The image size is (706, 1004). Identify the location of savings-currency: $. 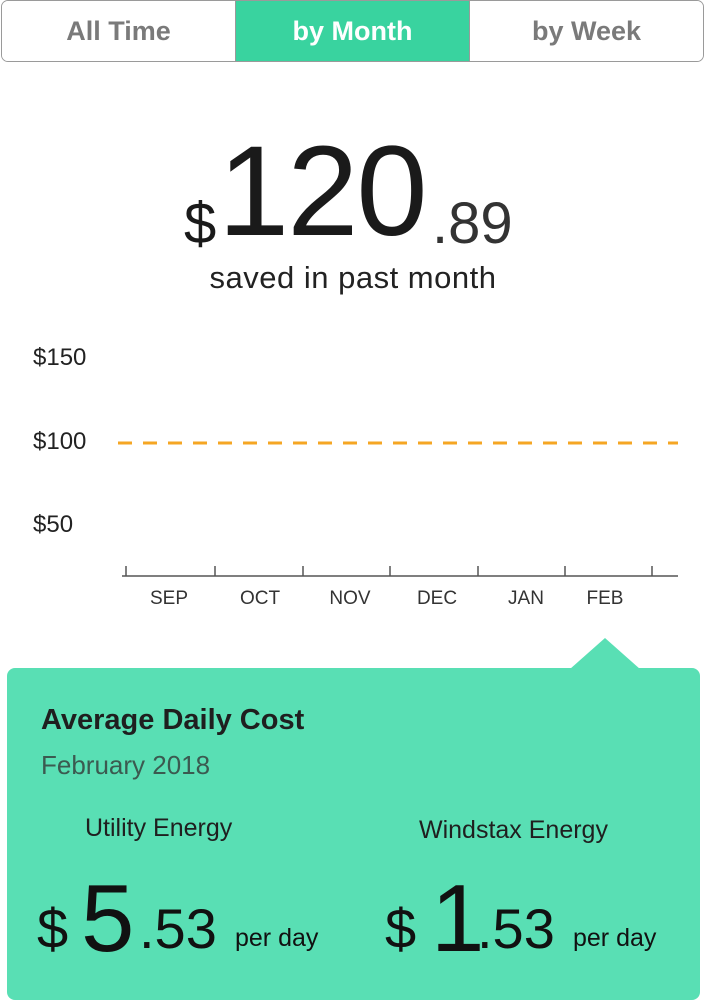
(200, 223).